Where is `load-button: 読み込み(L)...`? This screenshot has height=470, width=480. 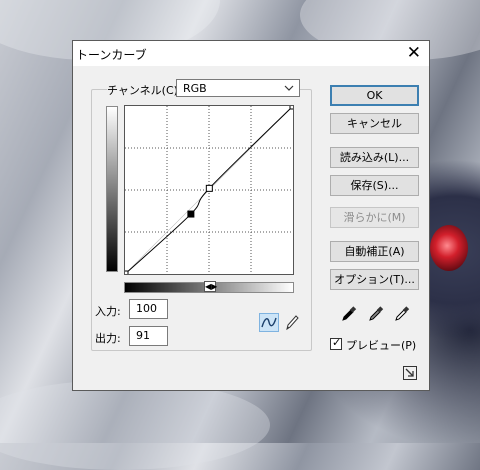
load-button: 読み込み(L)... is located at coordinates (374, 157).